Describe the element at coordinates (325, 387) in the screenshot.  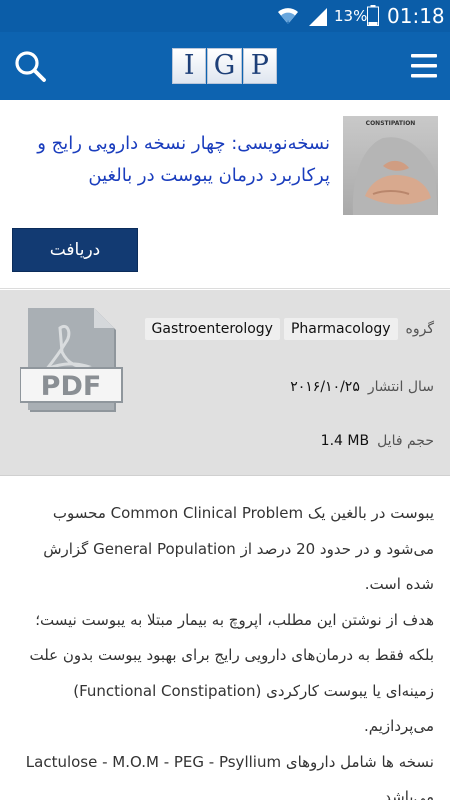
I see `publish-date-value: ۲۰۱۶/۱۰/۲۵` at that location.